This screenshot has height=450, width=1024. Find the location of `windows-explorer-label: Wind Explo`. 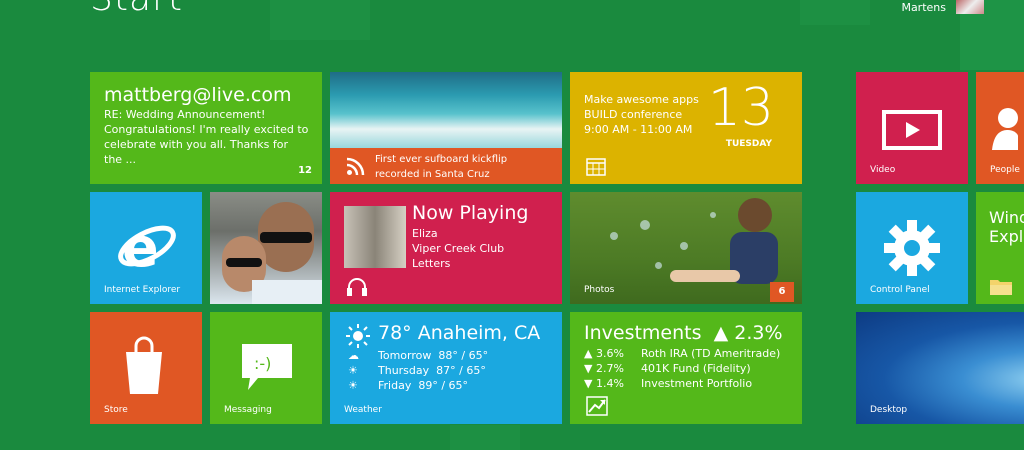

windows-explorer-label: Wind Explo is located at coordinates (1006, 227).